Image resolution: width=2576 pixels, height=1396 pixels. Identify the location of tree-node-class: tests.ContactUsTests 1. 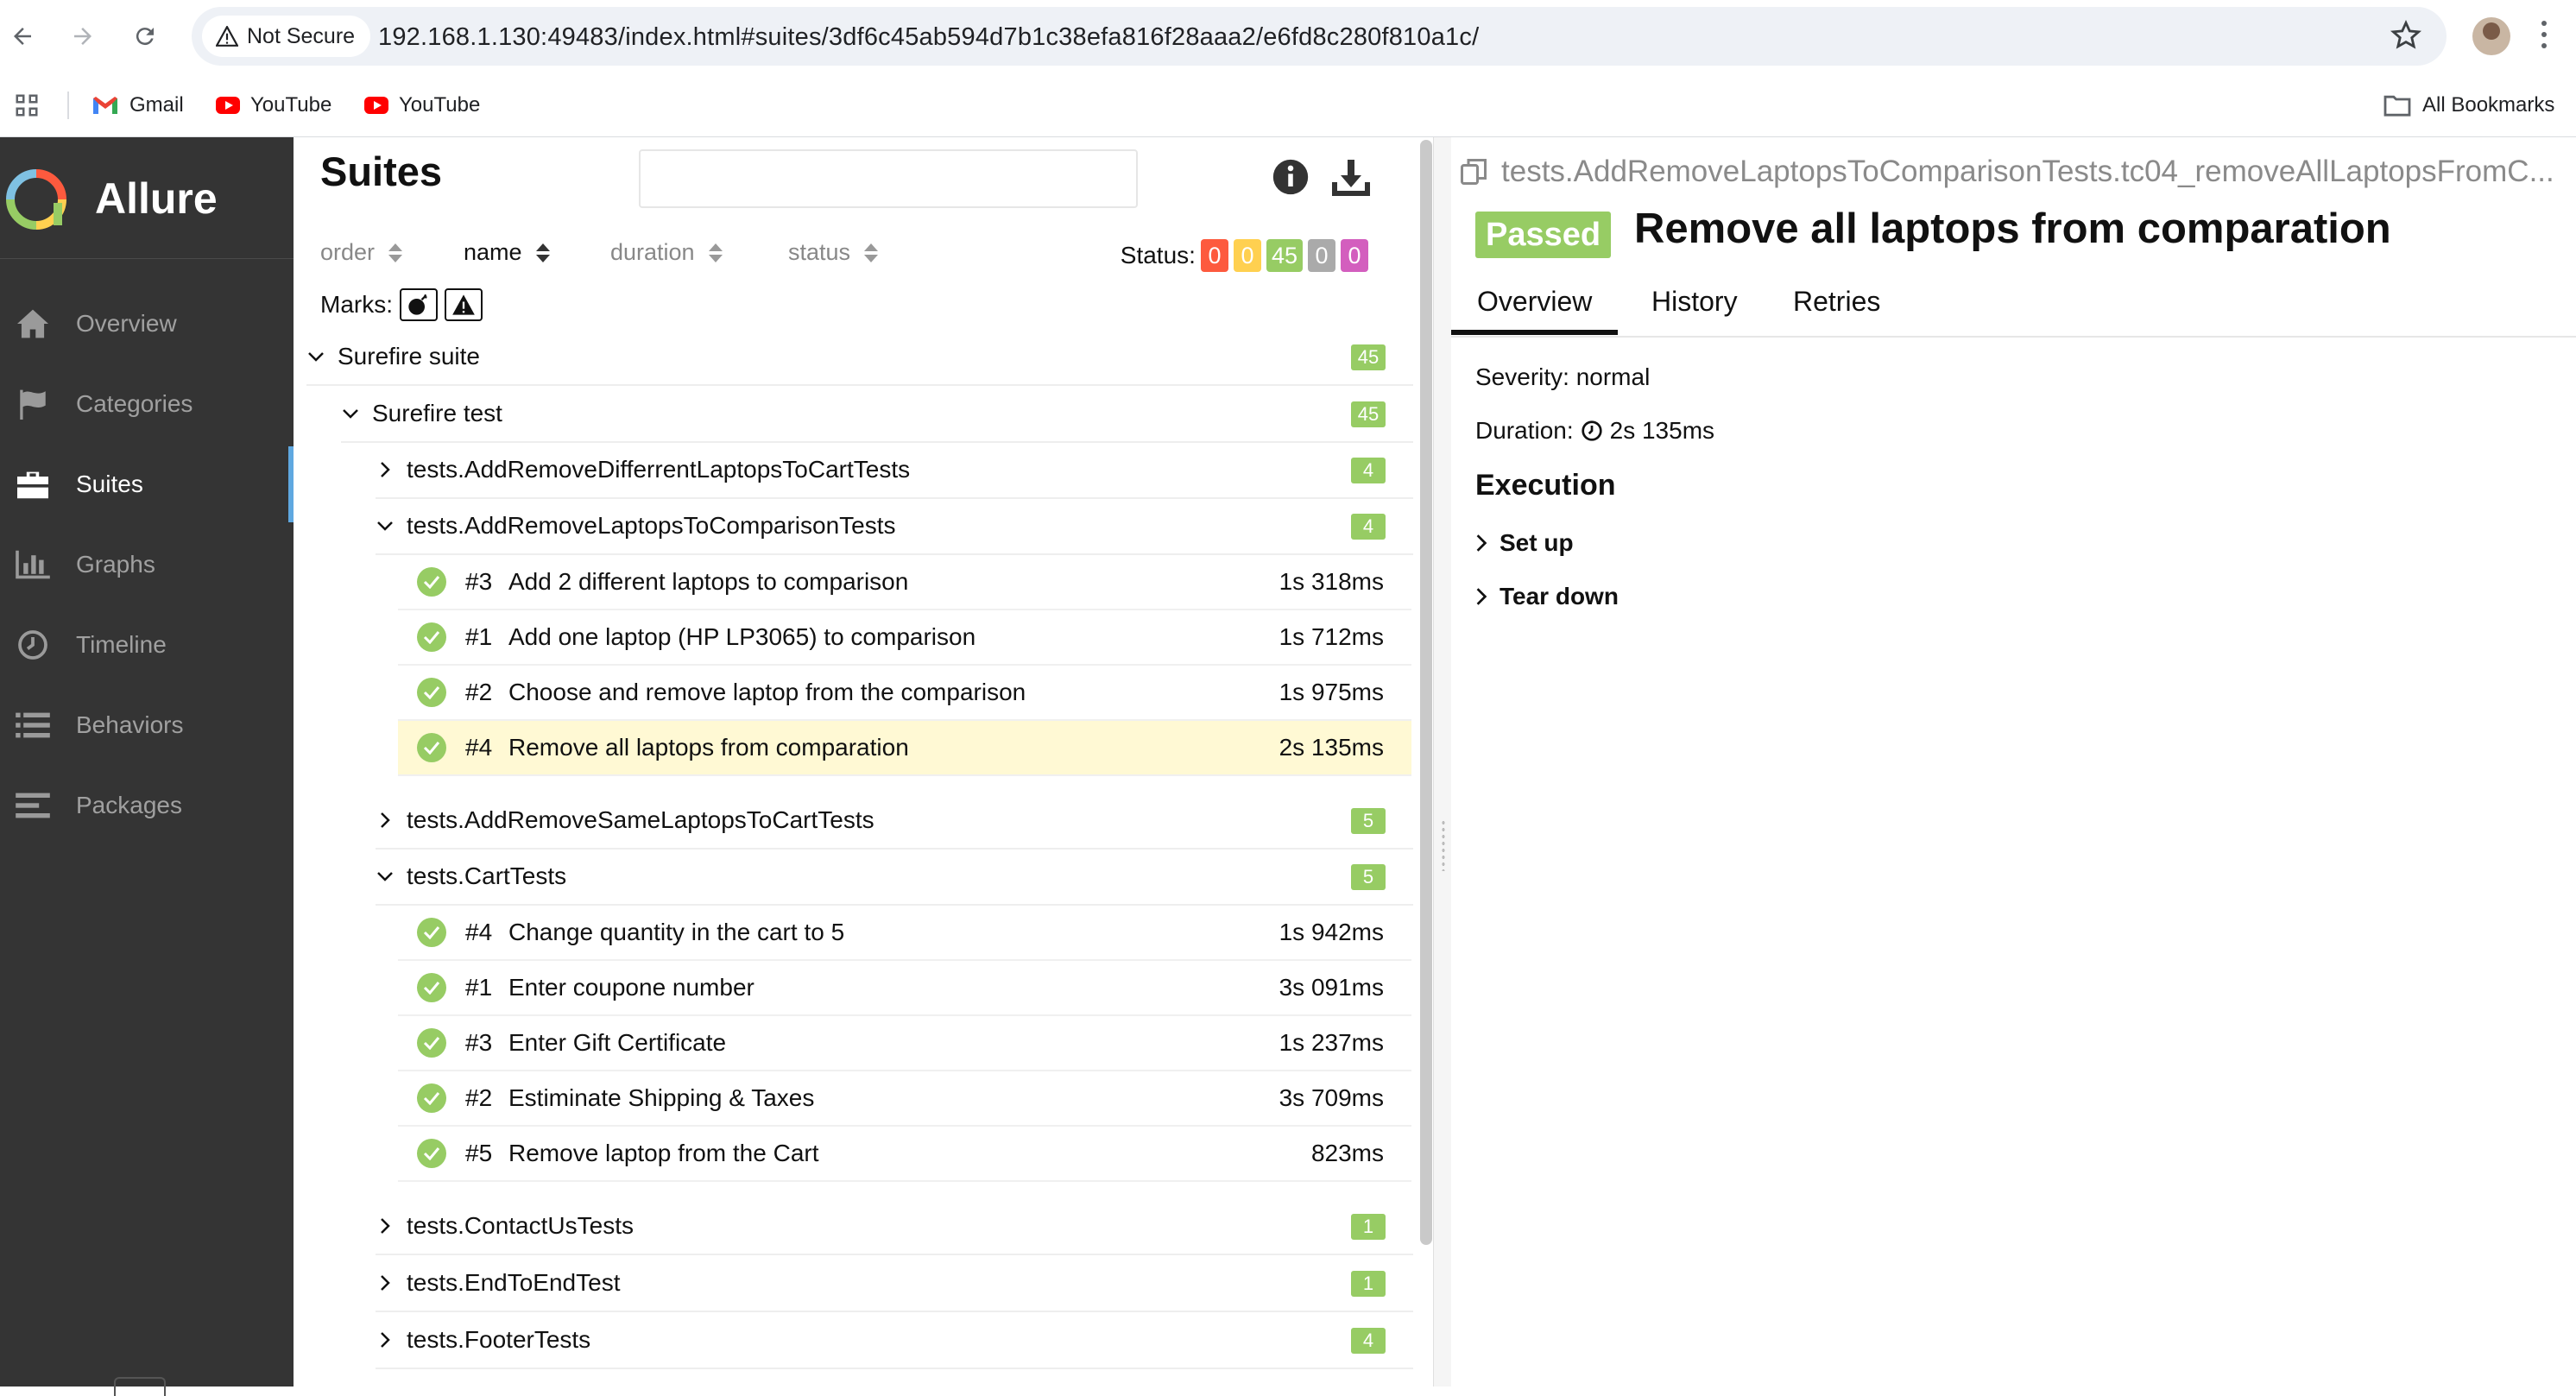
(894, 1226).